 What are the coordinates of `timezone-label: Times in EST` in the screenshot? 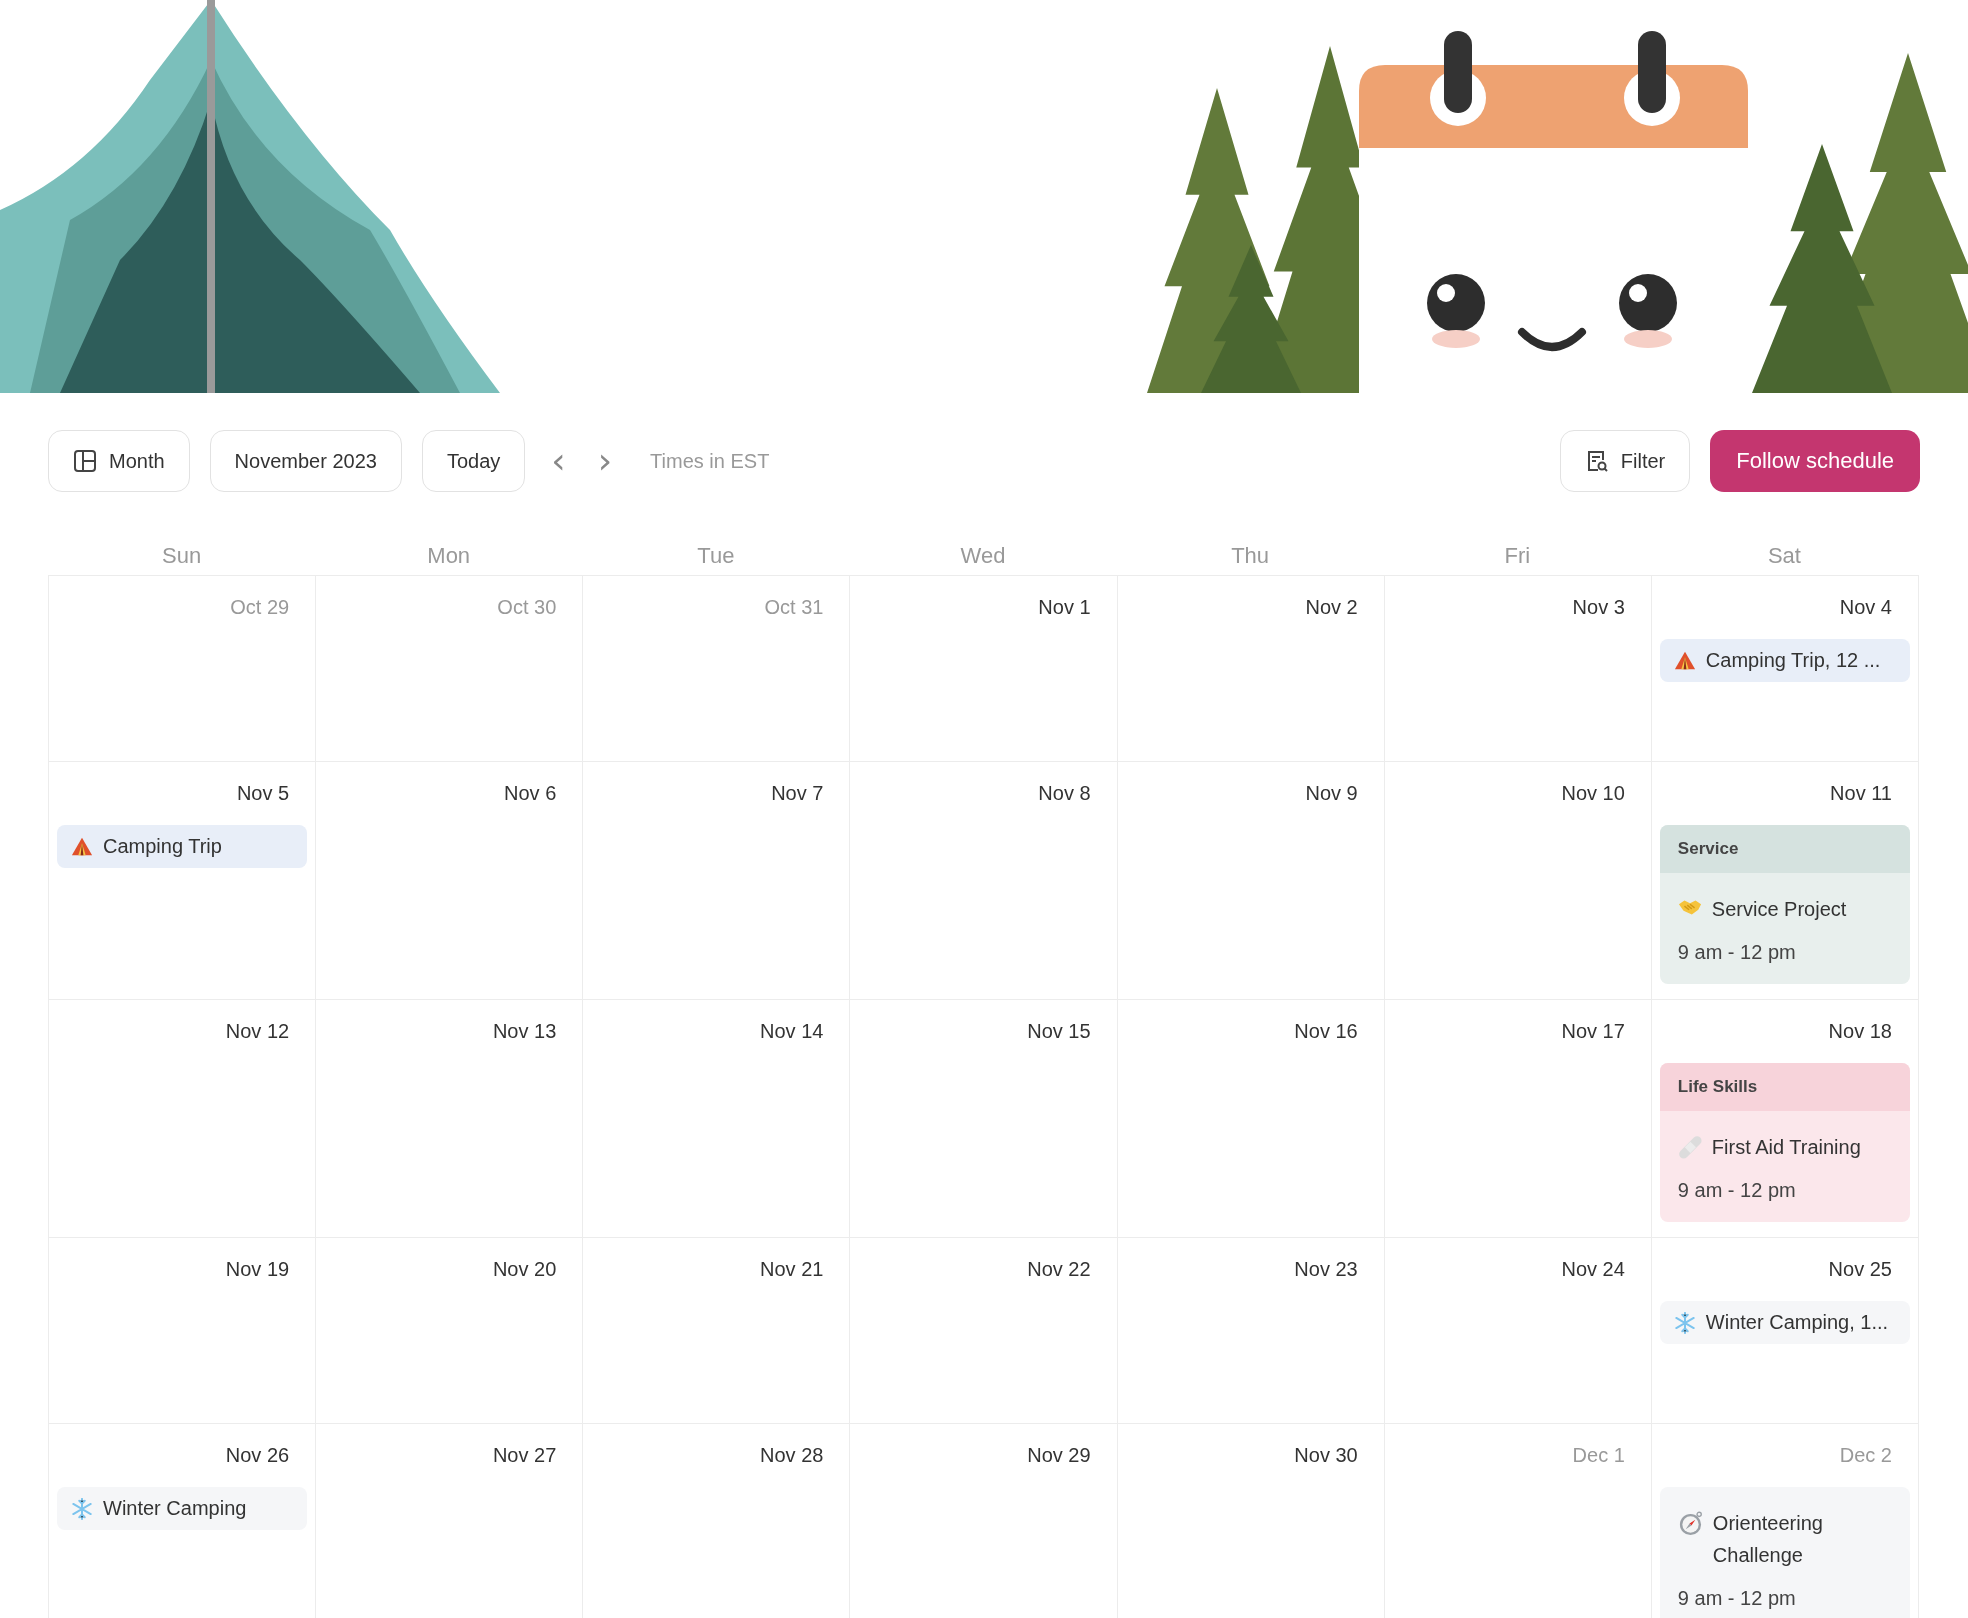 It's located at (710, 461).